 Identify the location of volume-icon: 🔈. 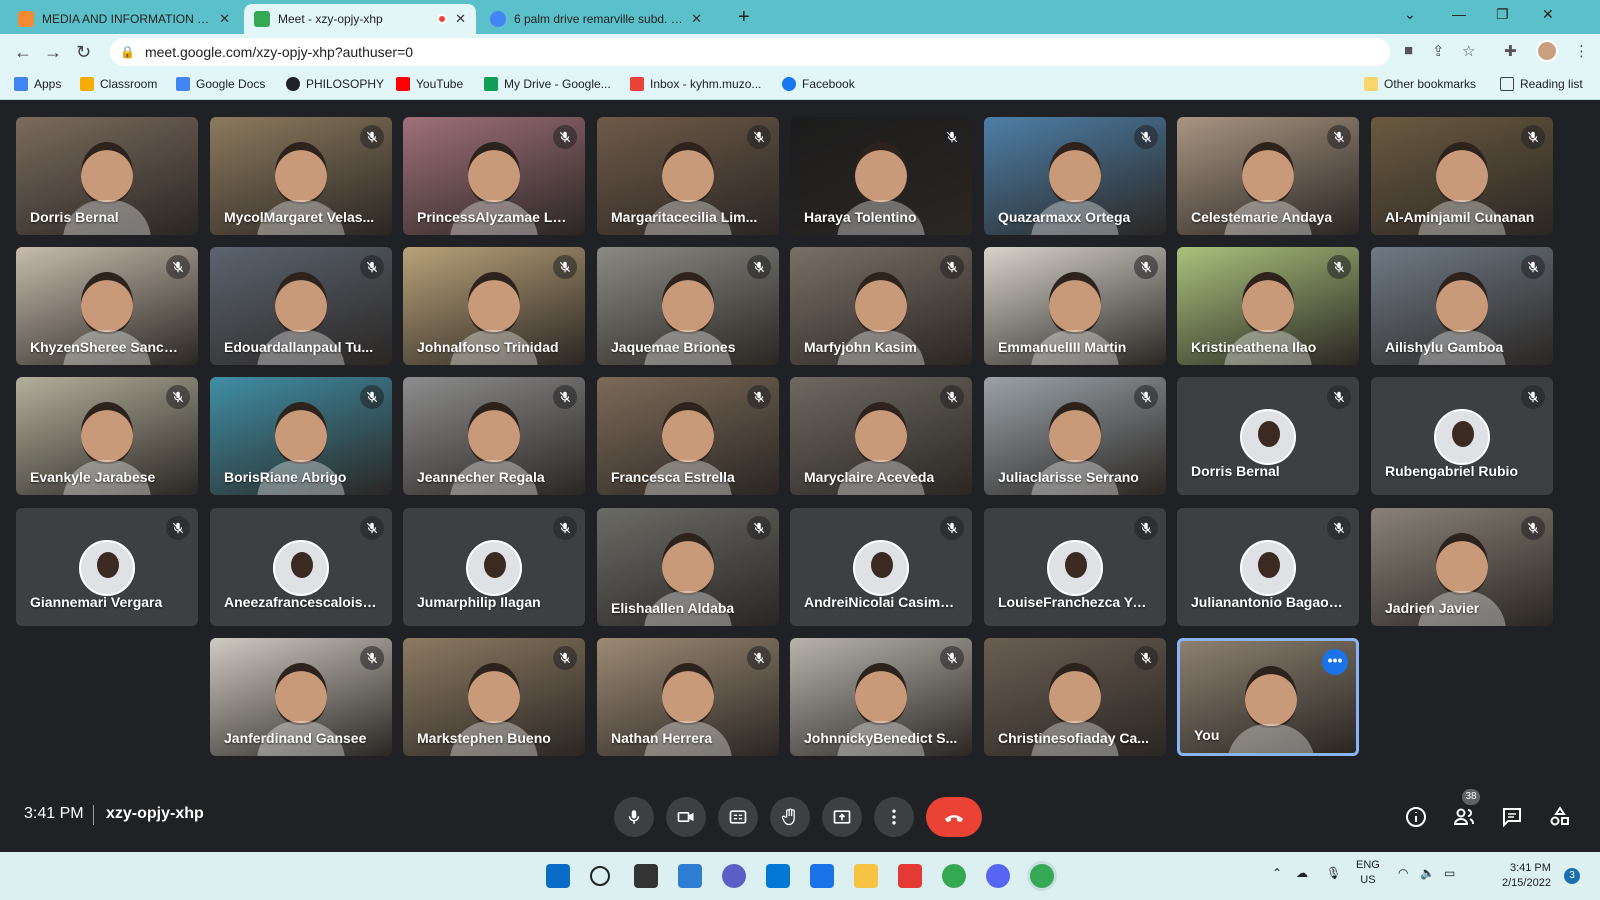
(1427, 873).